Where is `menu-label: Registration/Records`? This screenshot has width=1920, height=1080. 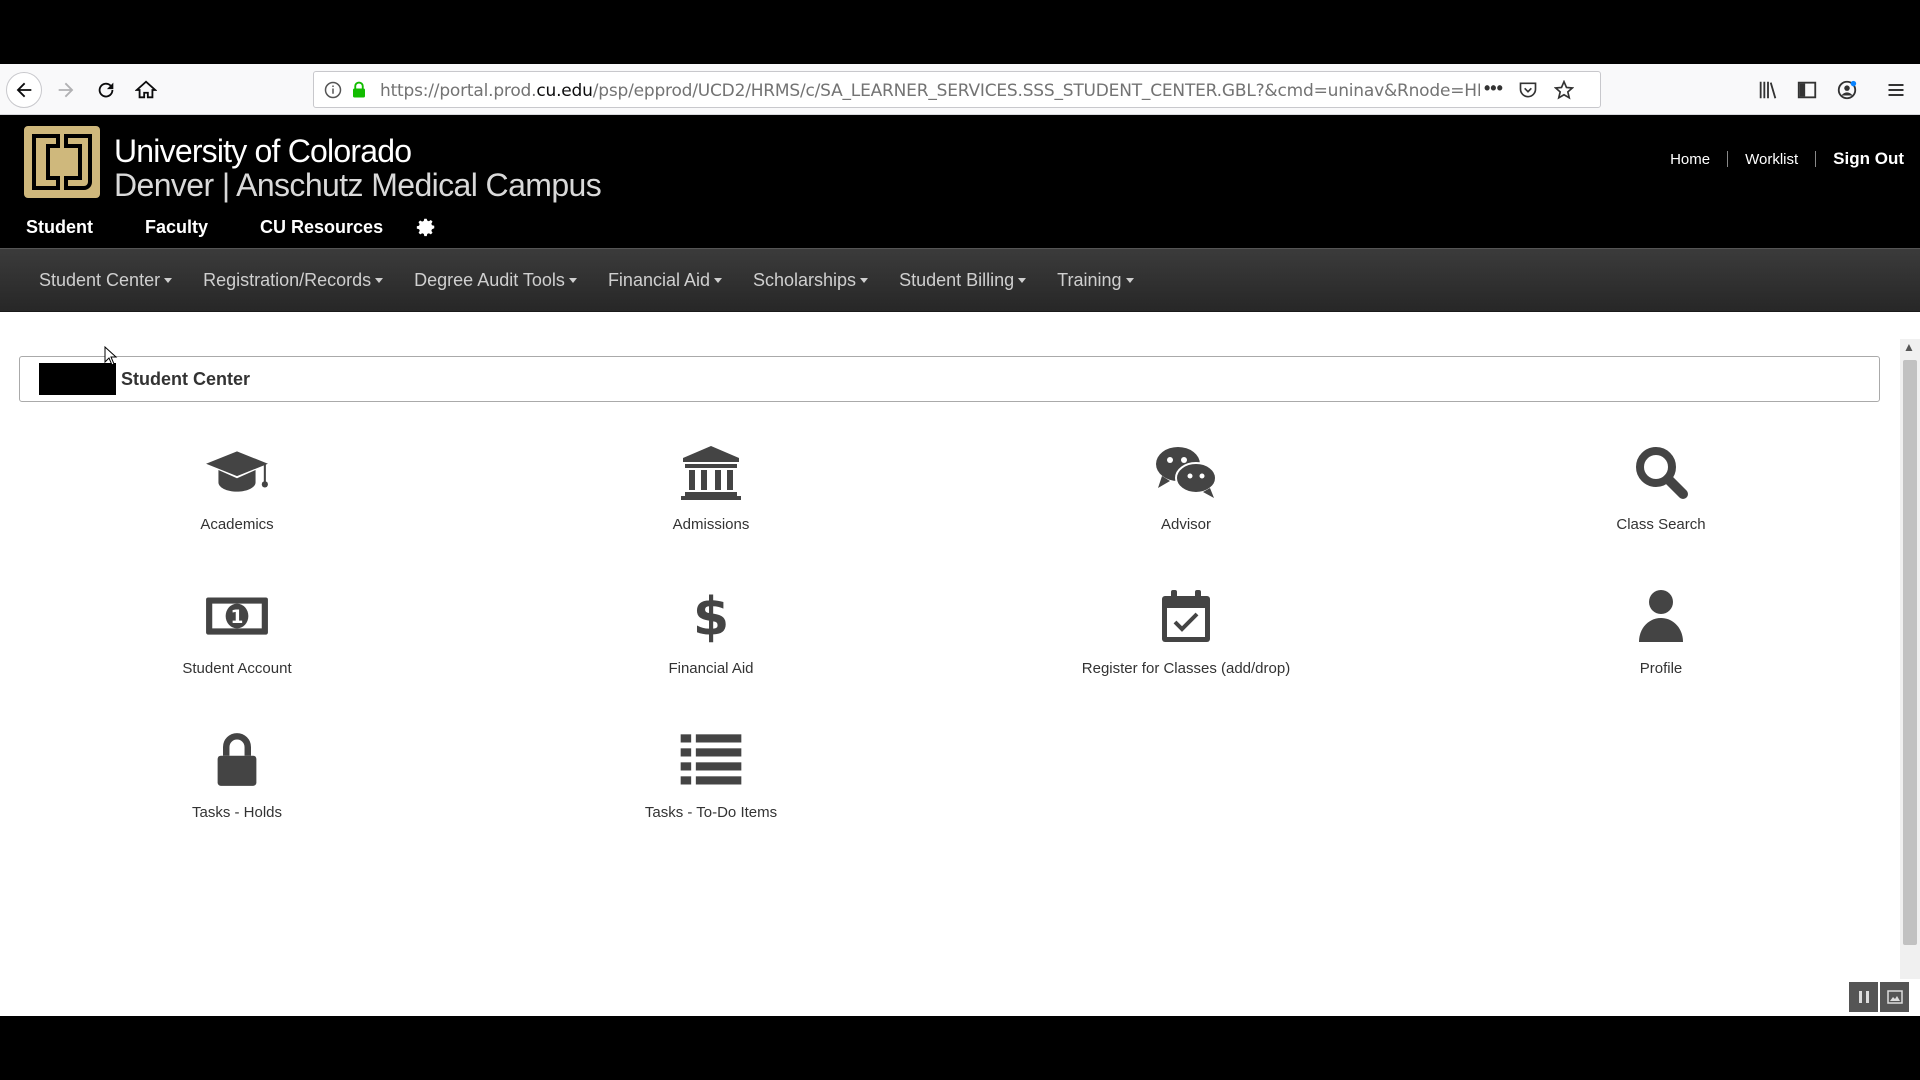 menu-label: Registration/Records is located at coordinates (287, 279).